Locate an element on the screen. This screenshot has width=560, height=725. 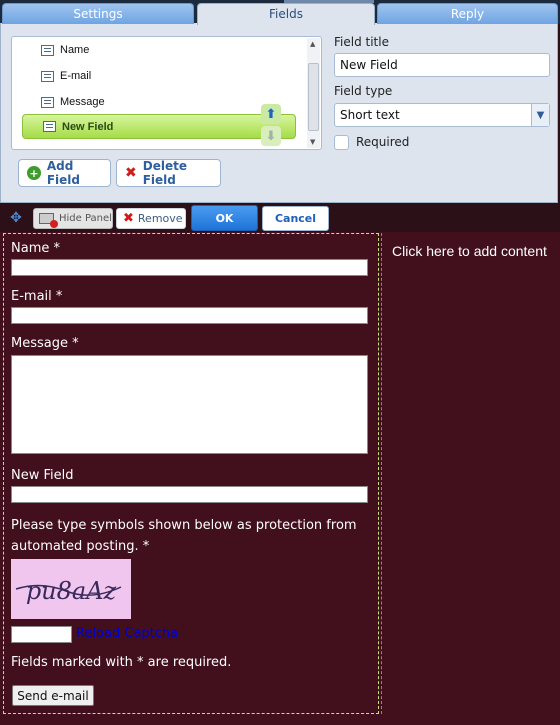
new-field-input is located at coordinates (189, 494).